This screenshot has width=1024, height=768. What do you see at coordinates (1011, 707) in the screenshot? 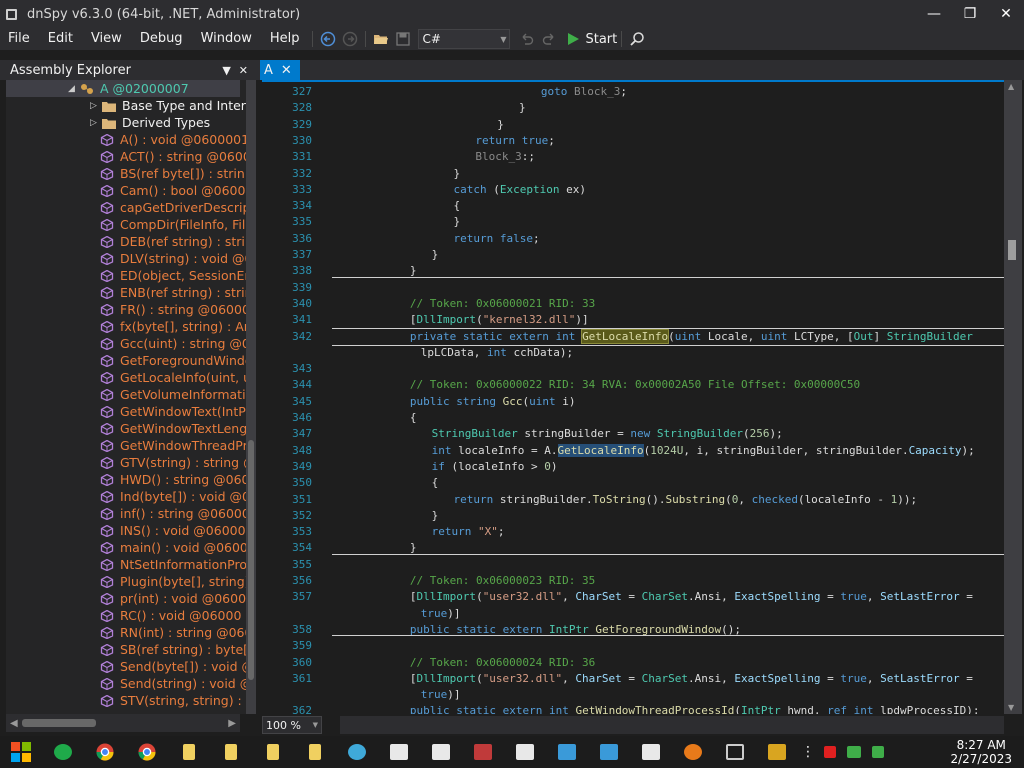
I see `scroll-down-icon: ▼` at bounding box center [1011, 707].